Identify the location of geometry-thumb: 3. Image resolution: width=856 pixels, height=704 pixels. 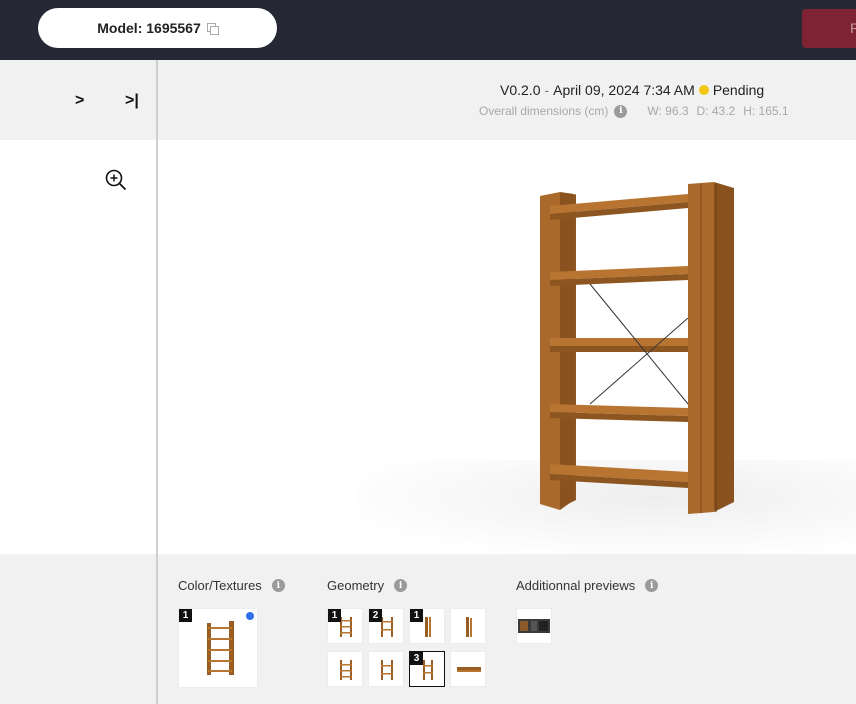
(427, 669).